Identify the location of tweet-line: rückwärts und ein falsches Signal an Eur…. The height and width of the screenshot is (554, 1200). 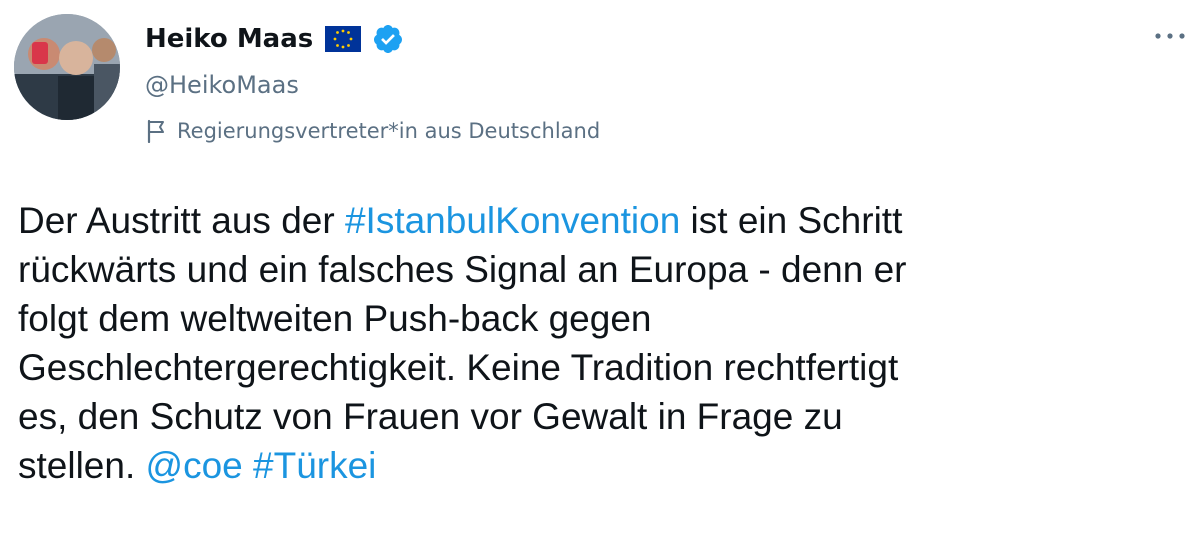
(462, 269).